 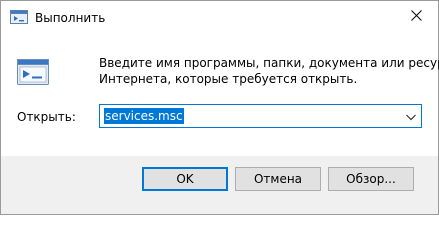 I want to click on open-label: Открыть:, so click(x=46, y=117).